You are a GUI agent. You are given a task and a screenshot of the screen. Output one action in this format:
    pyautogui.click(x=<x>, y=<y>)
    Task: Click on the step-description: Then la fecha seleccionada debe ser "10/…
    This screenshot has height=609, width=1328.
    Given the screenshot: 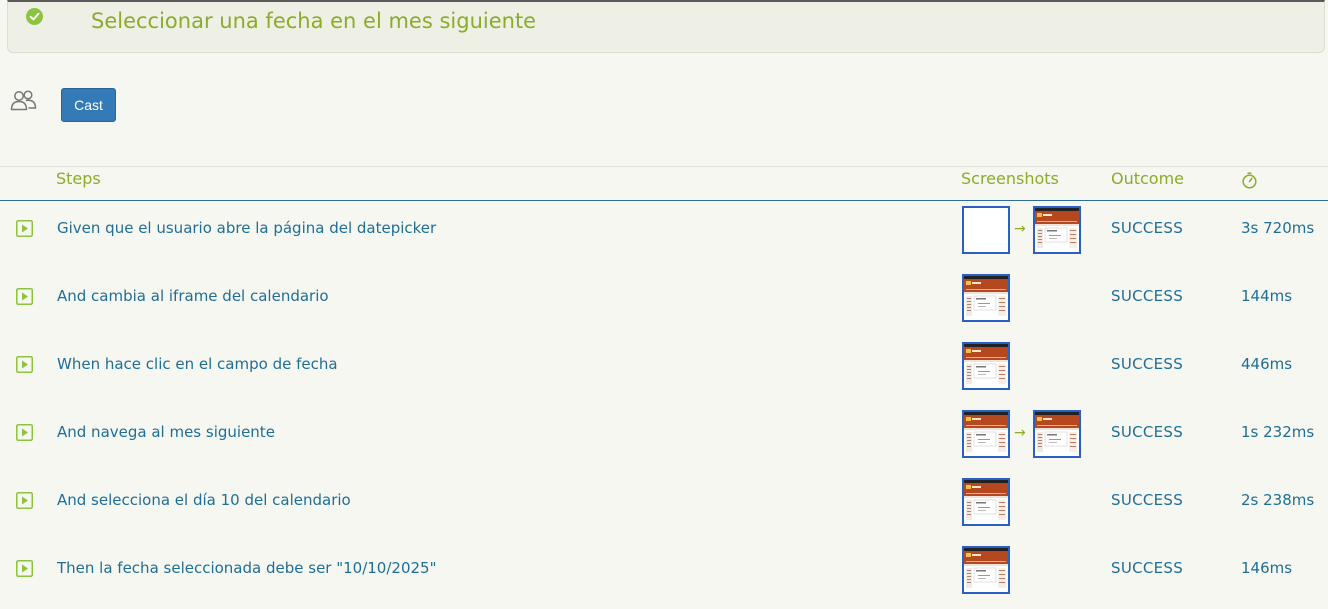 What is the action you would take?
    pyautogui.click(x=246, y=568)
    